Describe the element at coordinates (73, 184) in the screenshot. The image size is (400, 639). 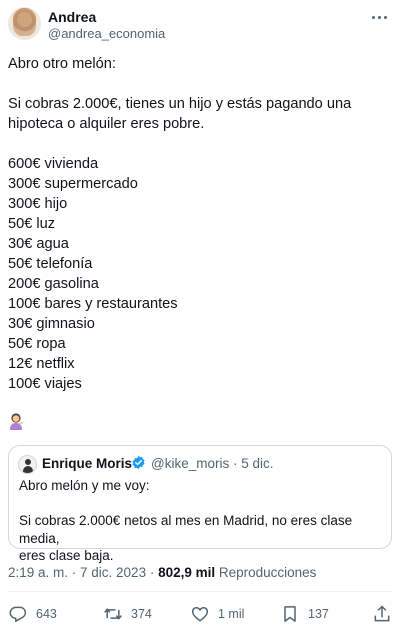
I see `tweet-line: 300€ supermercado` at that location.